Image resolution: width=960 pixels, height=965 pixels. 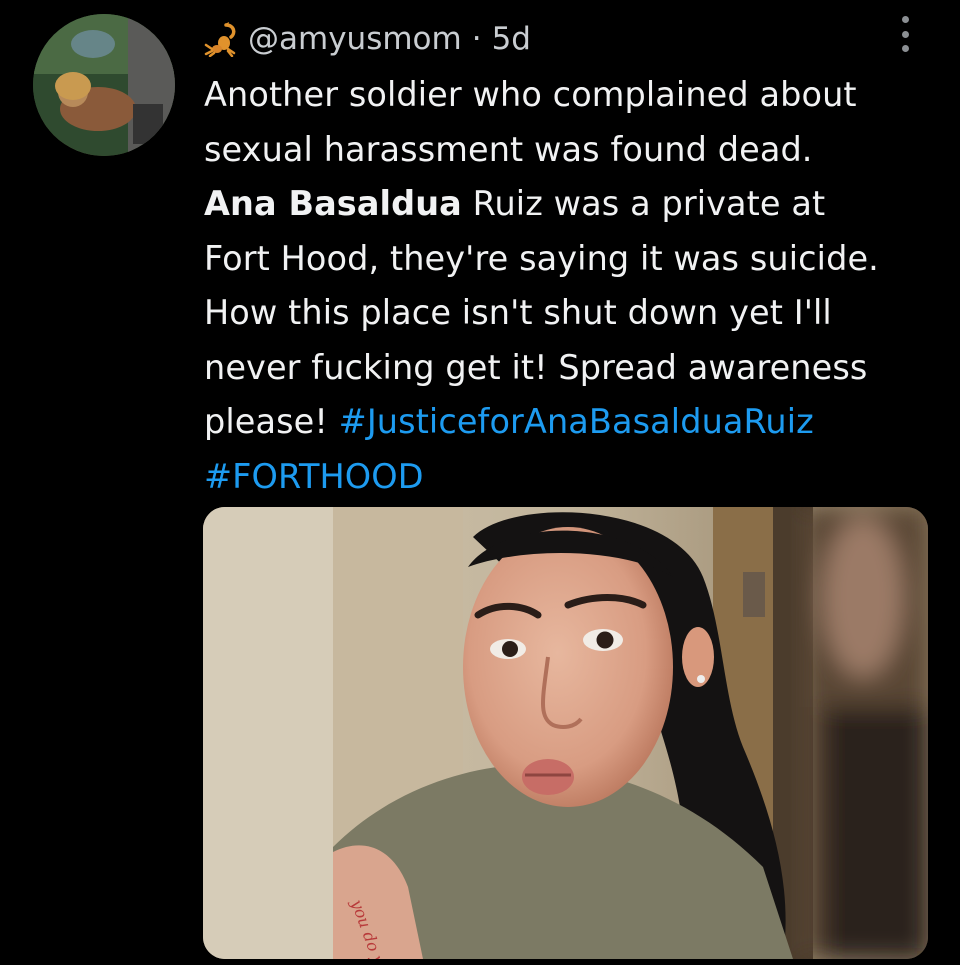 I want to click on tweet-text-segment: Another soldier who complained about, so click(x=530, y=94).